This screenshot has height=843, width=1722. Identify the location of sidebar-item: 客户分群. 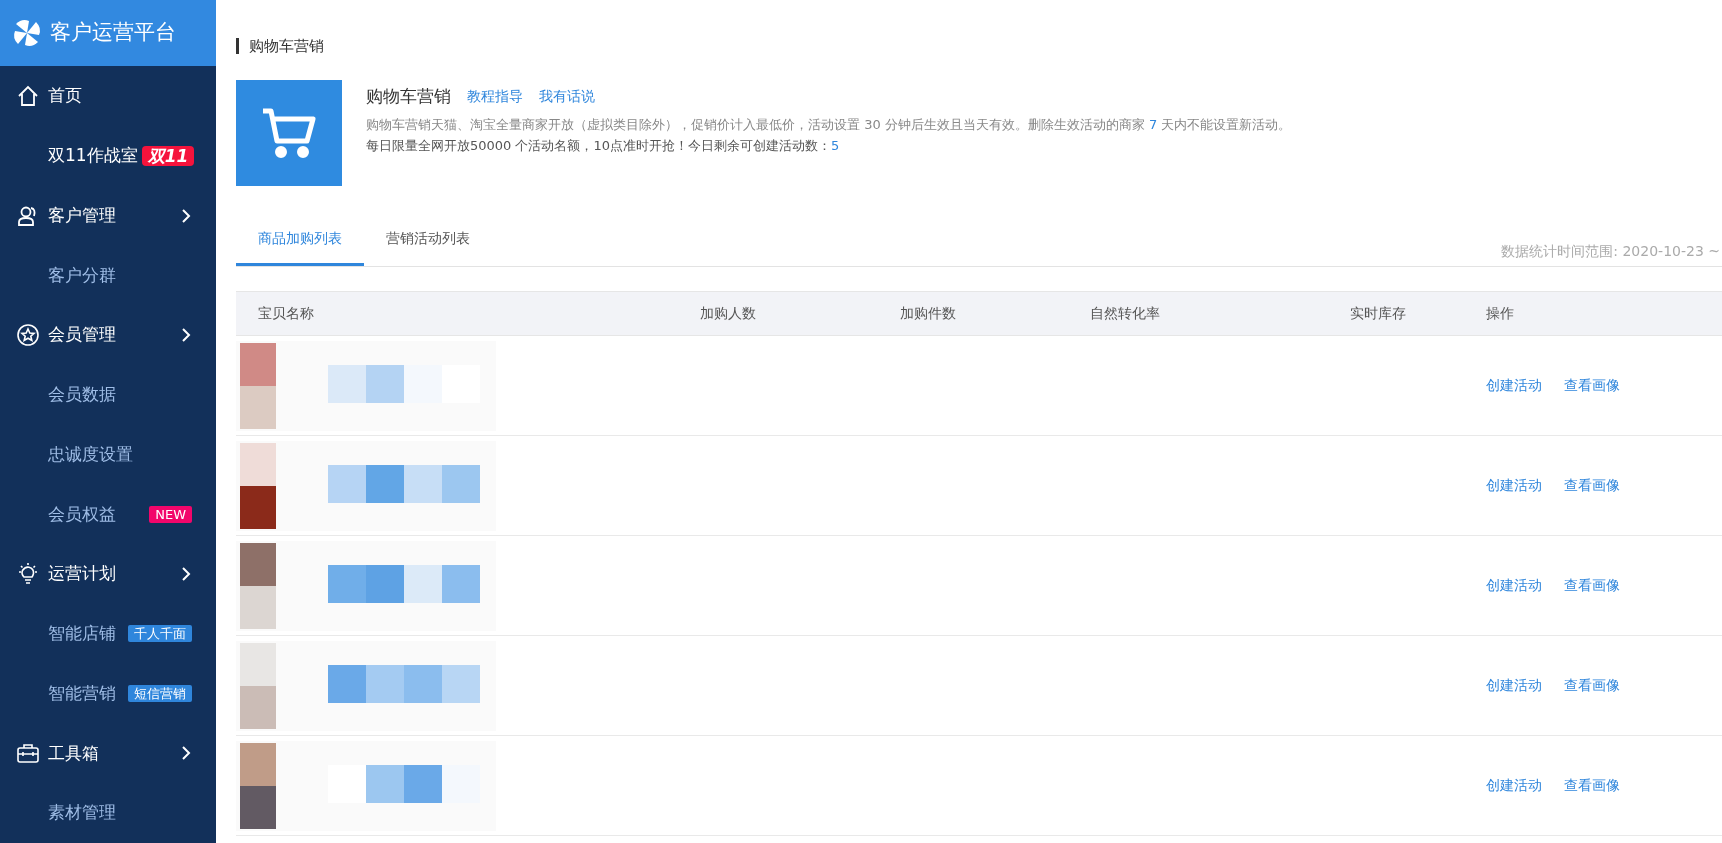
(108, 275).